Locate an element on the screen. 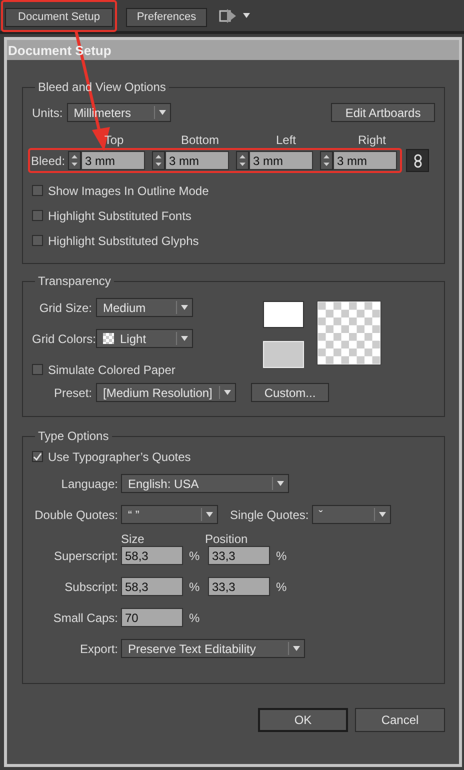 The height and width of the screenshot is (770, 464). edit-artboards-button: Edit Artboards is located at coordinates (383, 112).